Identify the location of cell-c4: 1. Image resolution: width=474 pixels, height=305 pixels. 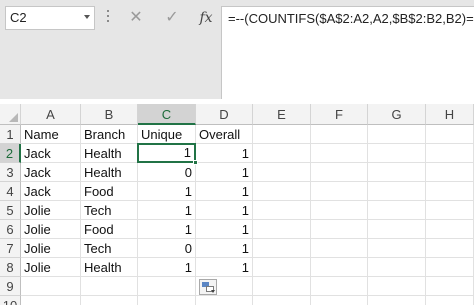
(167, 191).